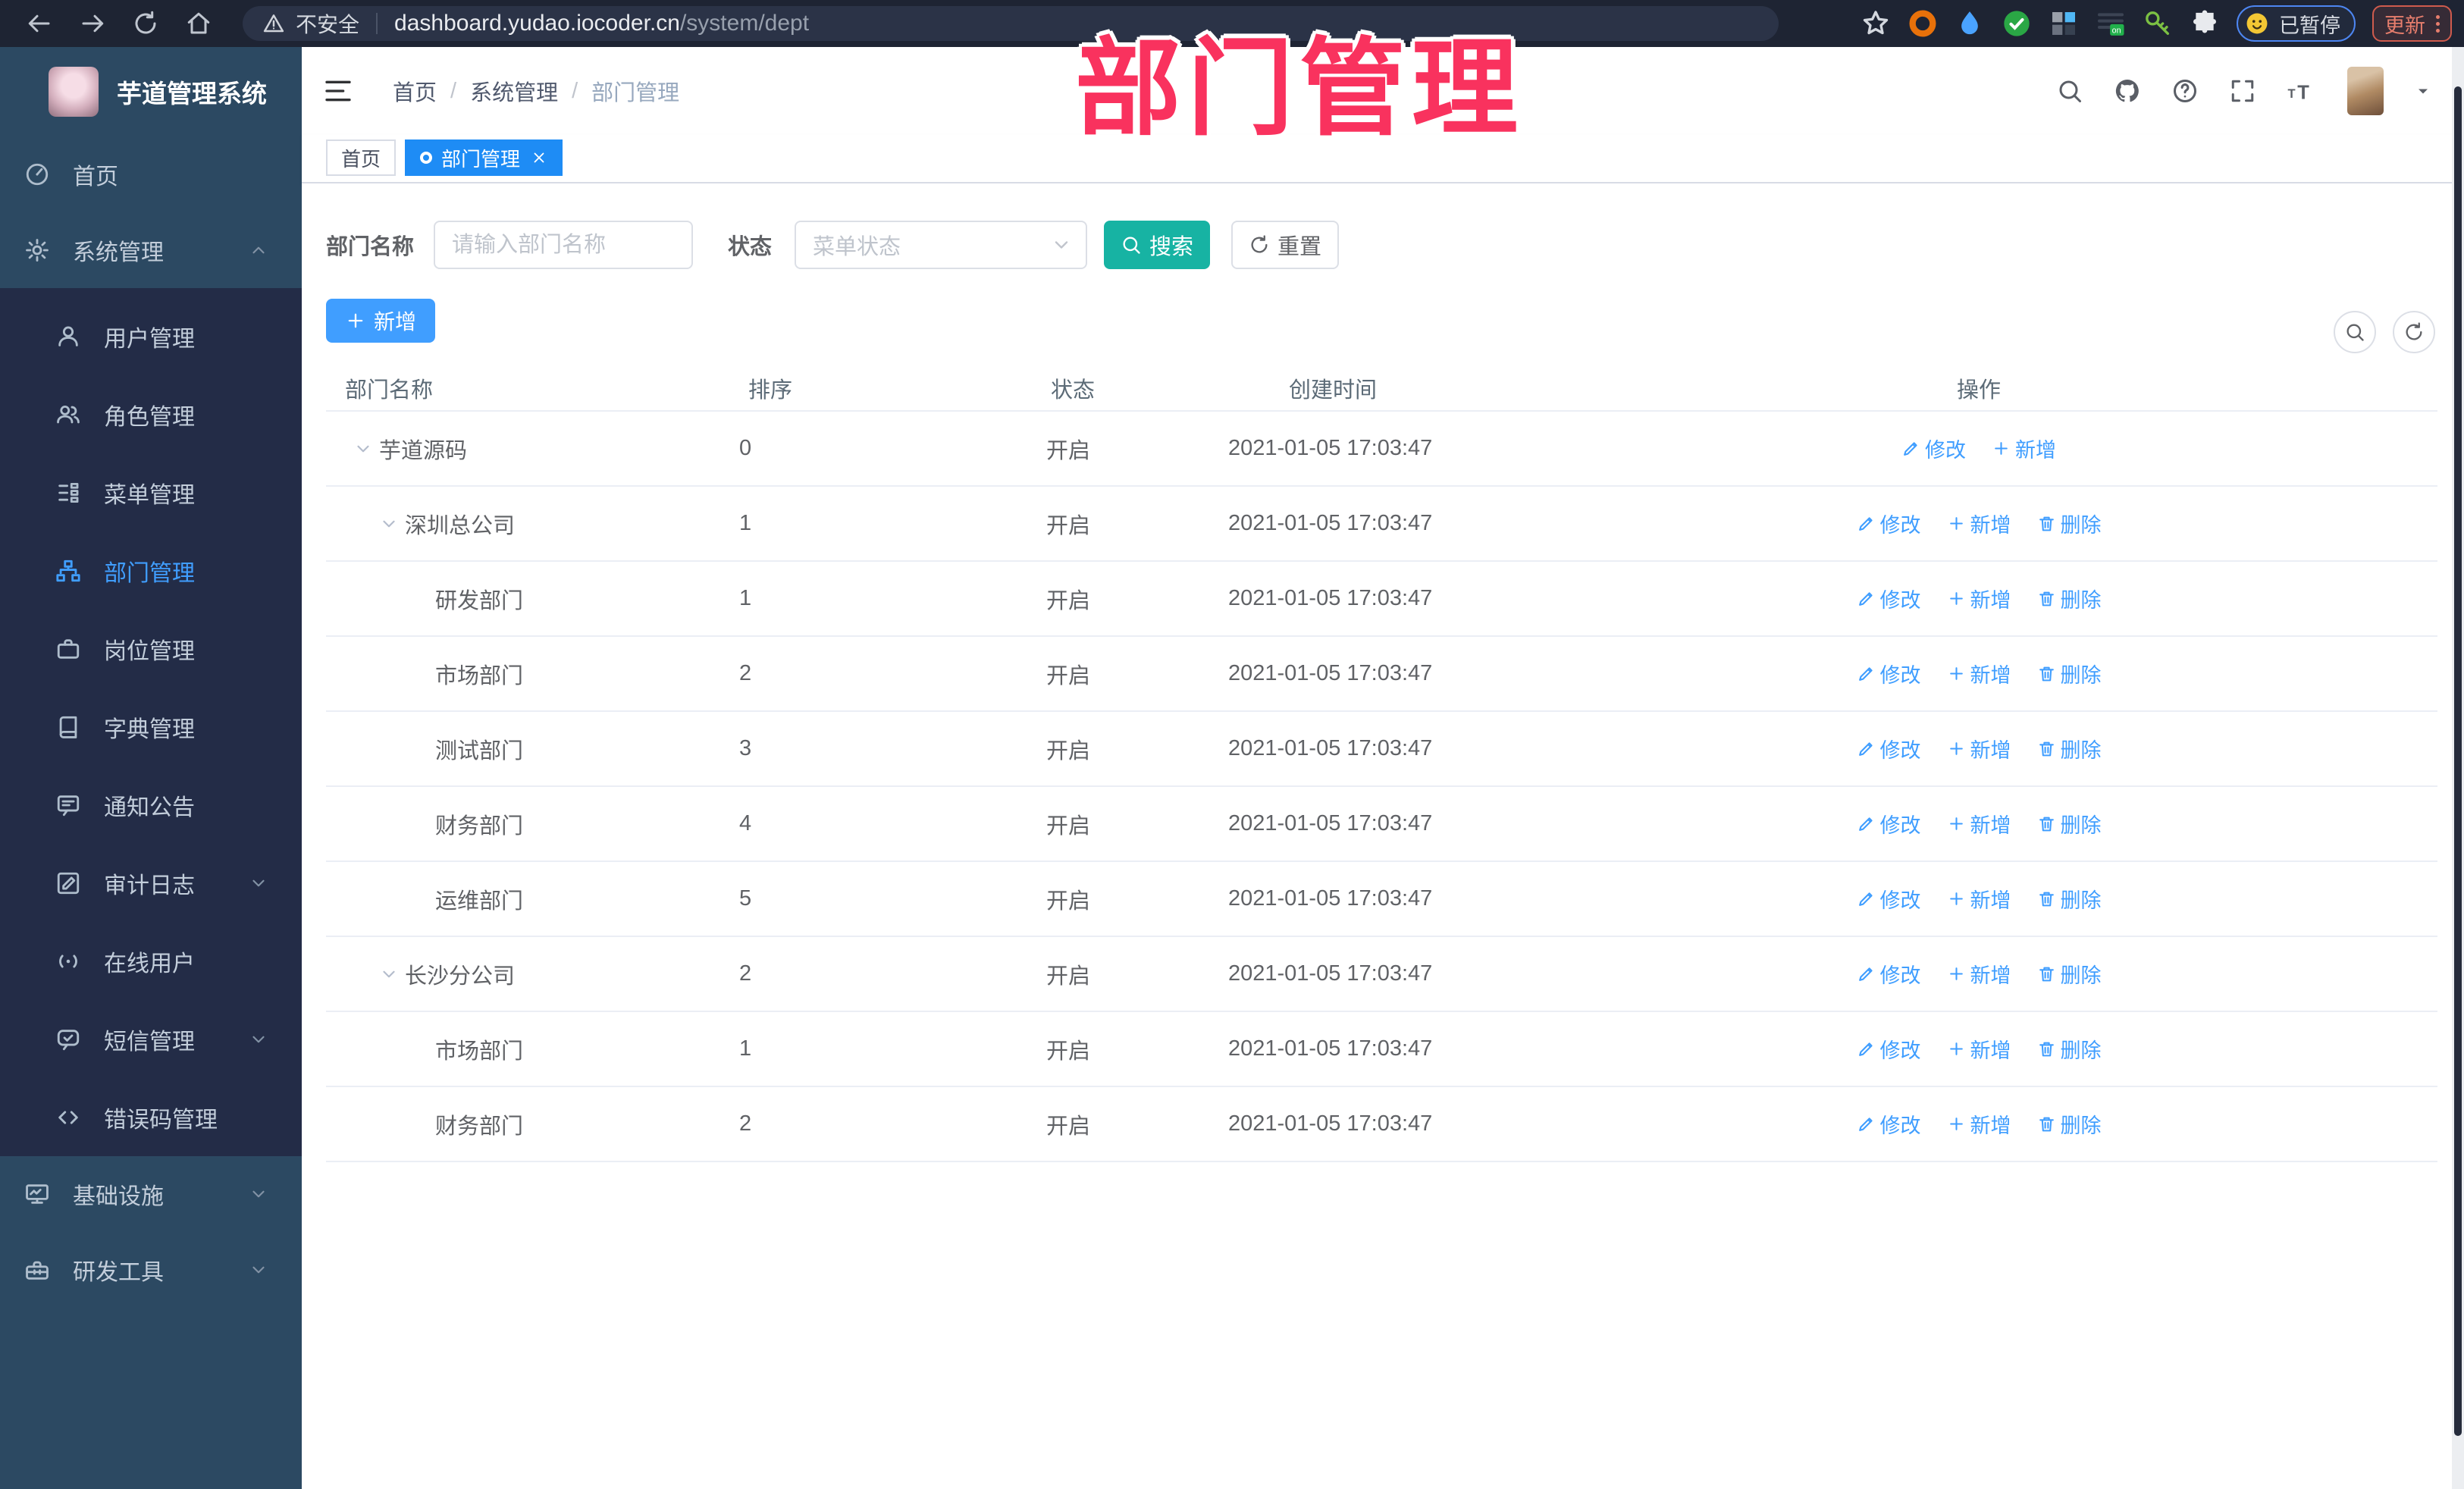 The height and width of the screenshot is (1489, 2464). What do you see at coordinates (150, 339) in the screenshot?
I see `sidebar-item-label: 用户管理` at bounding box center [150, 339].